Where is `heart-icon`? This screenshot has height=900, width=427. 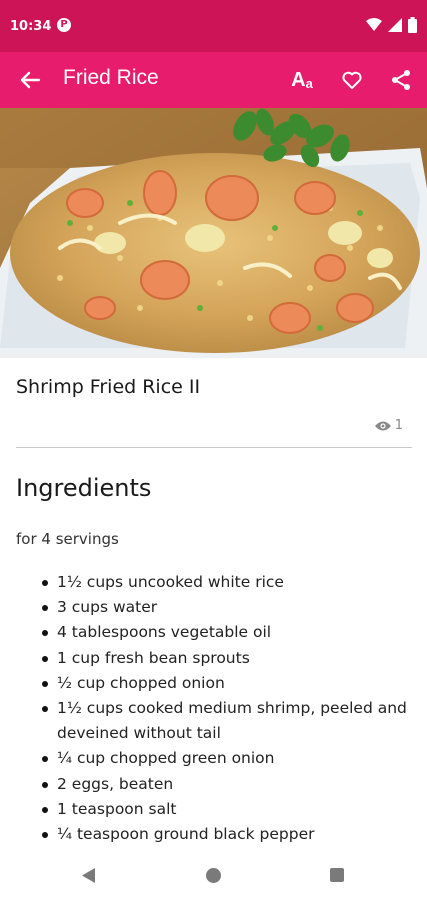 heart-icon is located at coordinates (352, 80).